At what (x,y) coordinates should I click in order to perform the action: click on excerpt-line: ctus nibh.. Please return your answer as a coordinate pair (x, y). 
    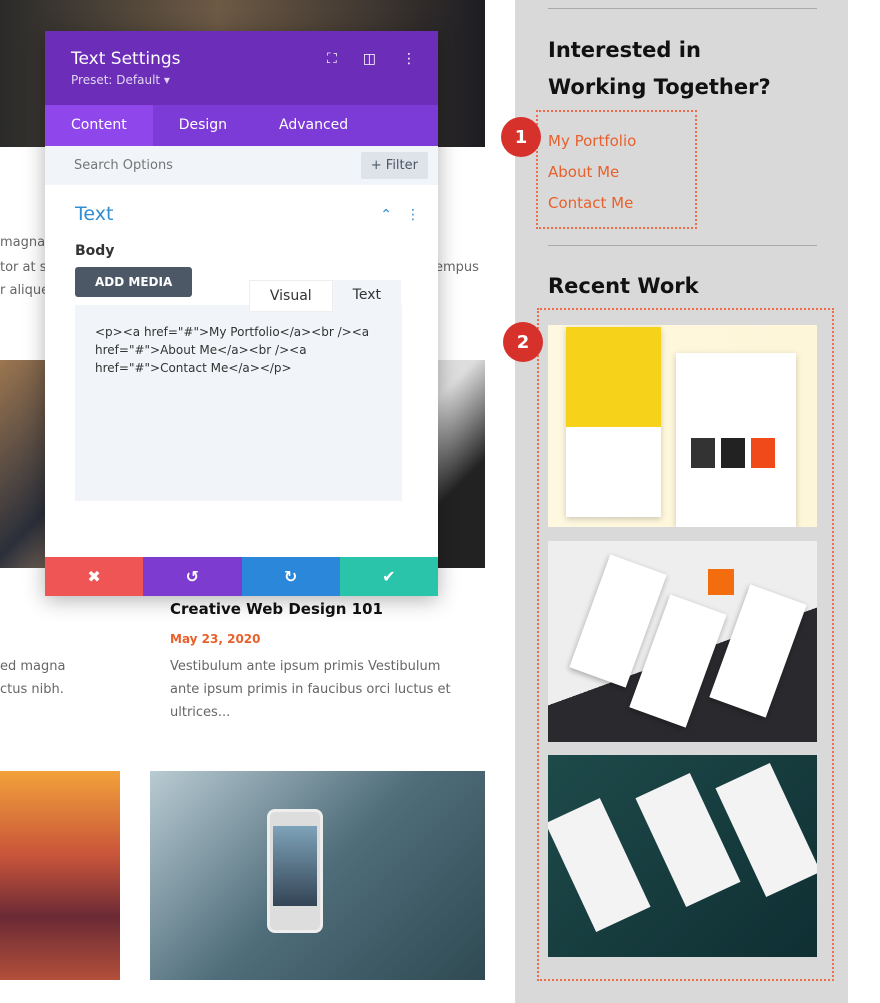
    Looking at the image, I should click on (32, 689).